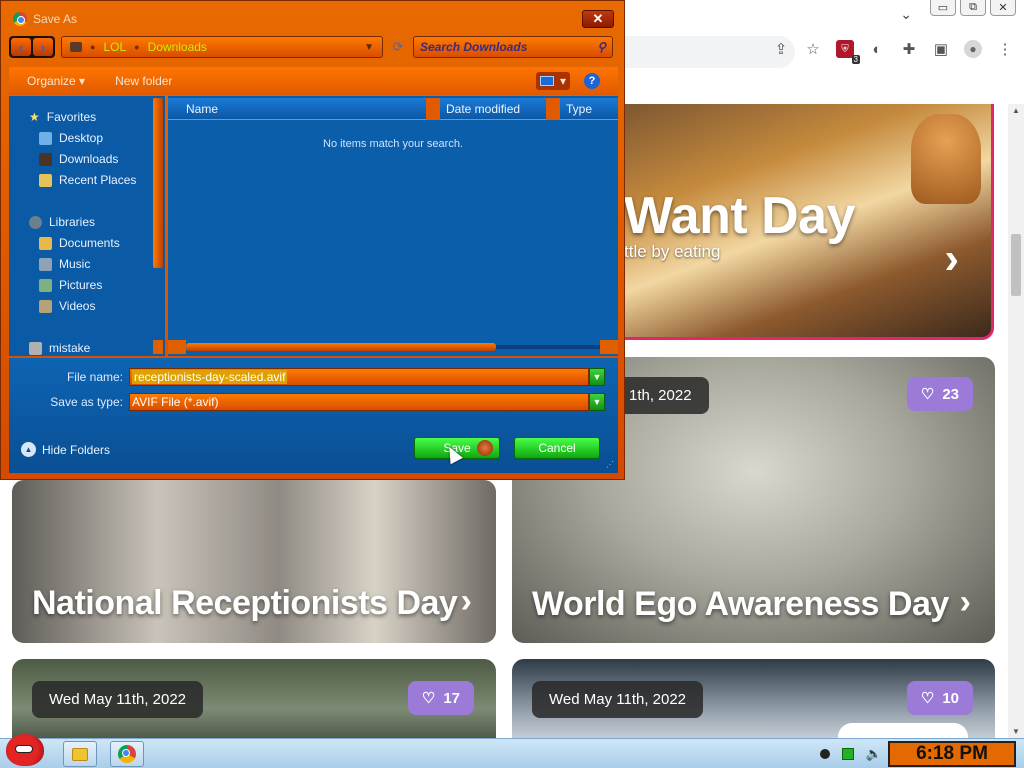 Image resolution: width=1024 pixels, height=768 pixels. I want to click on nav-documents: Documents, so click(79, 243).